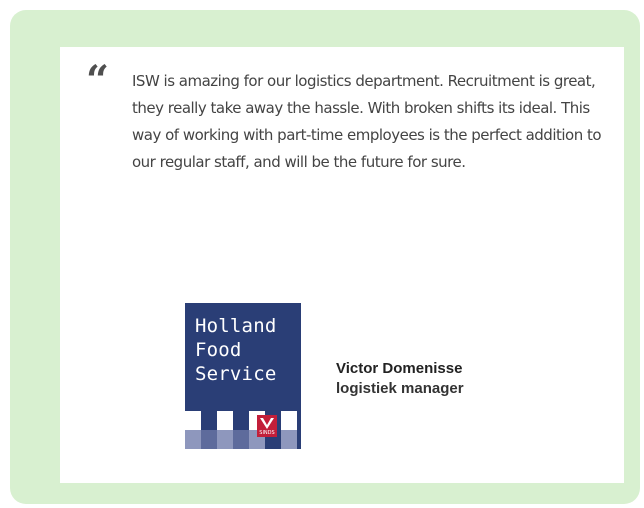 Image resolution: width=644 pixels, height=508 pixels. I want to click on check-mark-icon, so click(267, 423).